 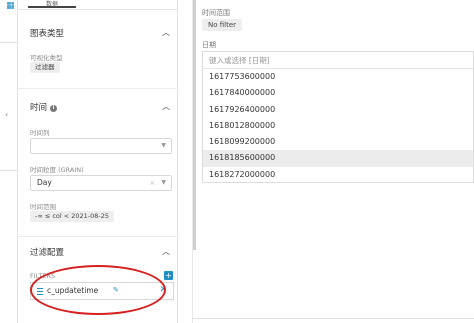 What do you see at coordinates (163, 290) in the screenshot?
I see `close-icon: ✕` at bounding box center [163, 290].